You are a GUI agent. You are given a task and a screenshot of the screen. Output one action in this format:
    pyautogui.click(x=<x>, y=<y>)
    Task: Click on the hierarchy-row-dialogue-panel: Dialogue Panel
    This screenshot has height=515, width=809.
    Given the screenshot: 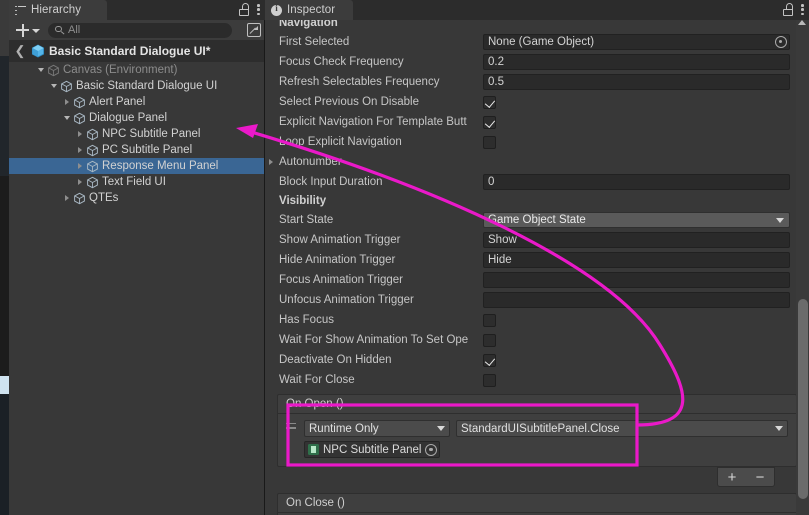 What is the action you would take?
    pyautogui.click(x=137, y=118)
    